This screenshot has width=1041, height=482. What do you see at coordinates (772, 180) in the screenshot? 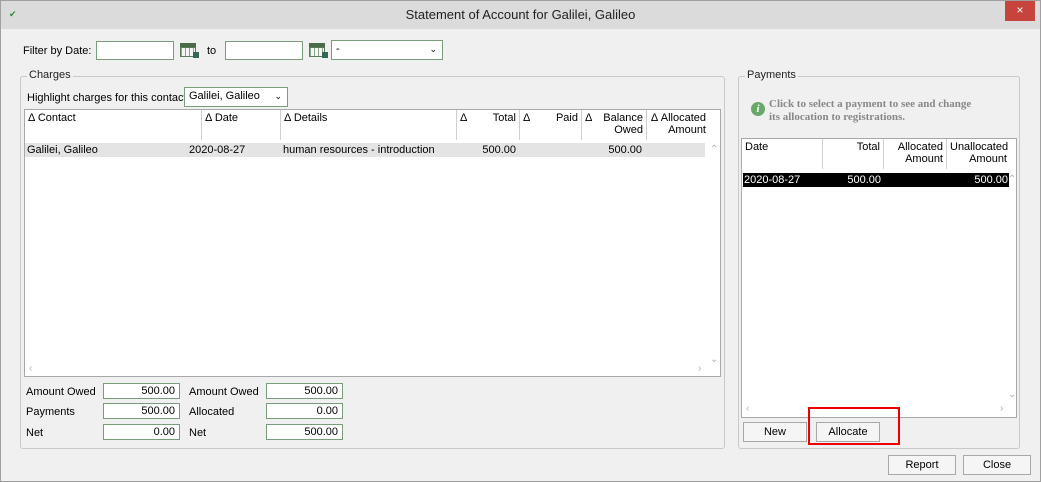
I see `payment-row-date: 2020-08-27` at bounding box center [772, 180].